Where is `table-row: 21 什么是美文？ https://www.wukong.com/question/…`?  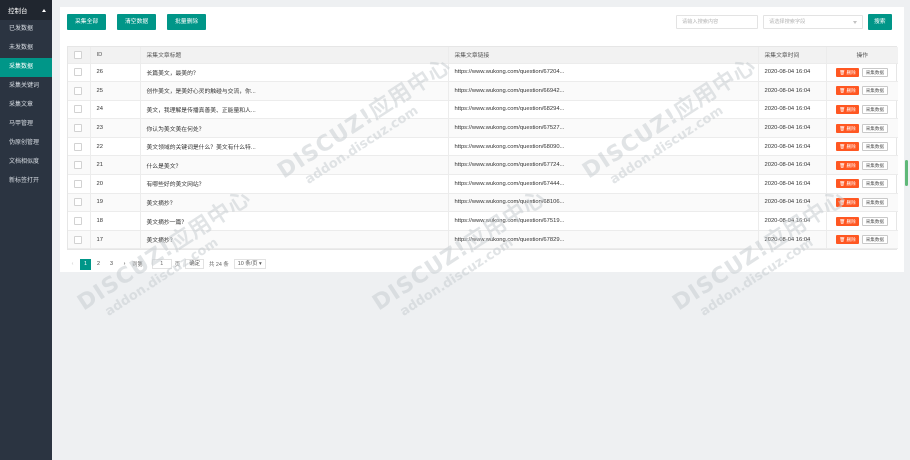 table-row: 21 什么是美文？ https://www.wukong.com/question/… is located at coordinates (483, 165).